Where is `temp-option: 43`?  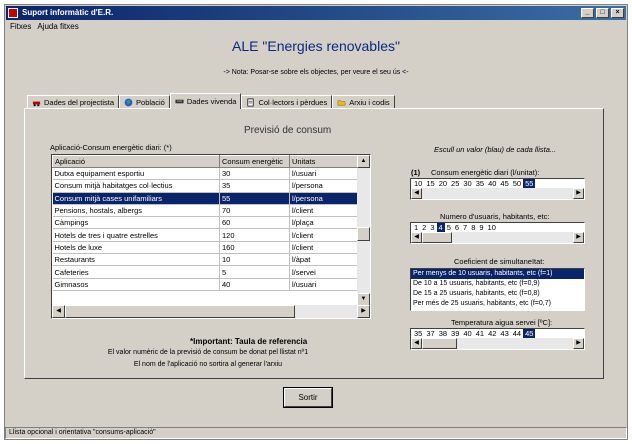
temp-option: 43 is located at coordinates (504, 333).